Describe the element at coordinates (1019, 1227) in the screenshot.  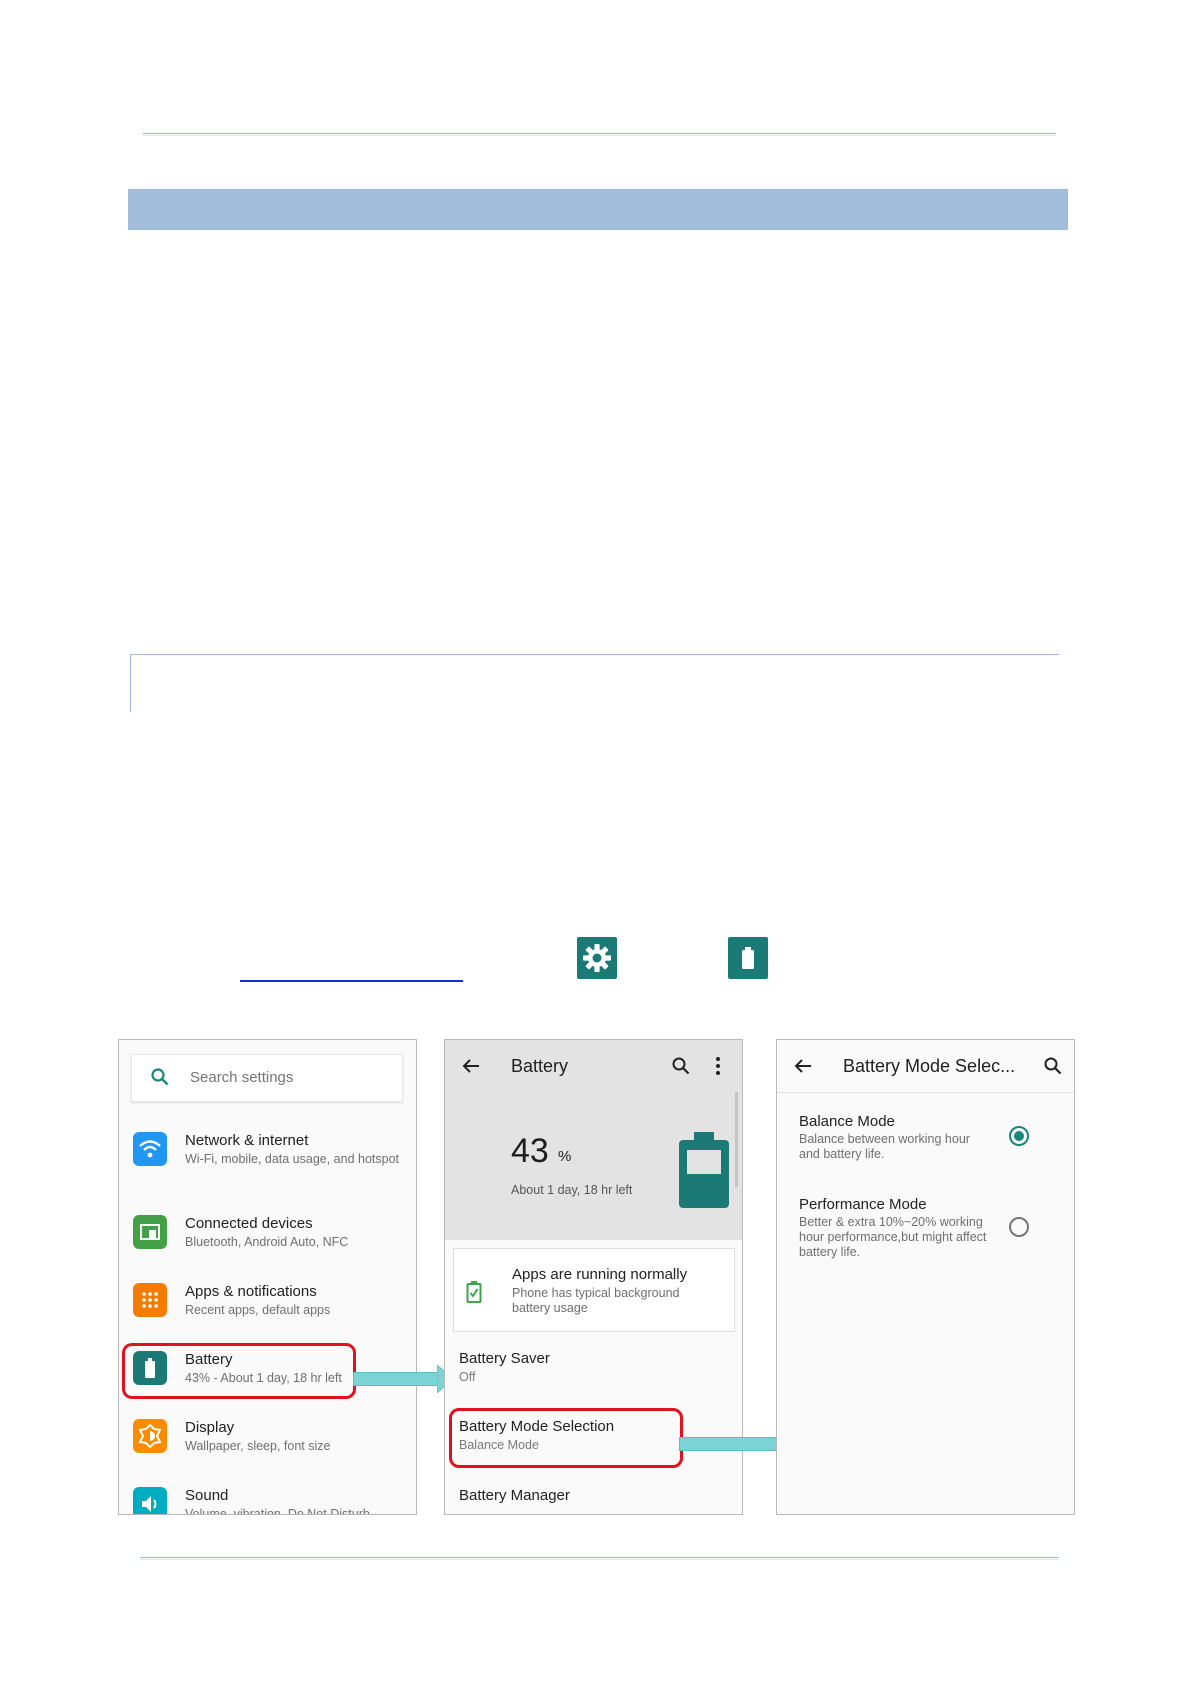
I see `performance-mode-radio` at that location.